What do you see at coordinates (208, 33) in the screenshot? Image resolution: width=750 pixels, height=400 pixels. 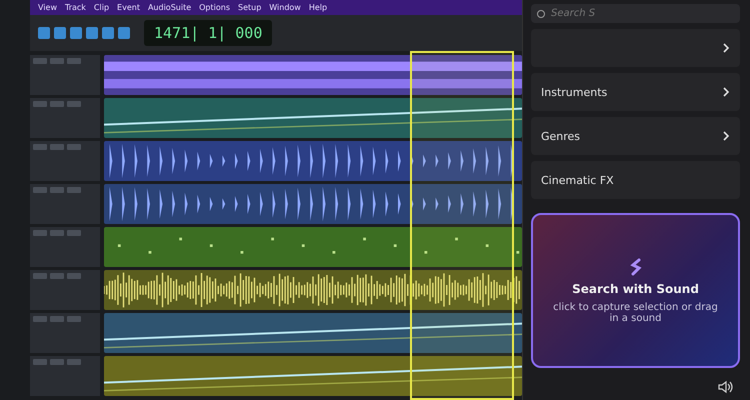 I see `time-counter: 1471| 1| 000` at bounding box center [208, 33].